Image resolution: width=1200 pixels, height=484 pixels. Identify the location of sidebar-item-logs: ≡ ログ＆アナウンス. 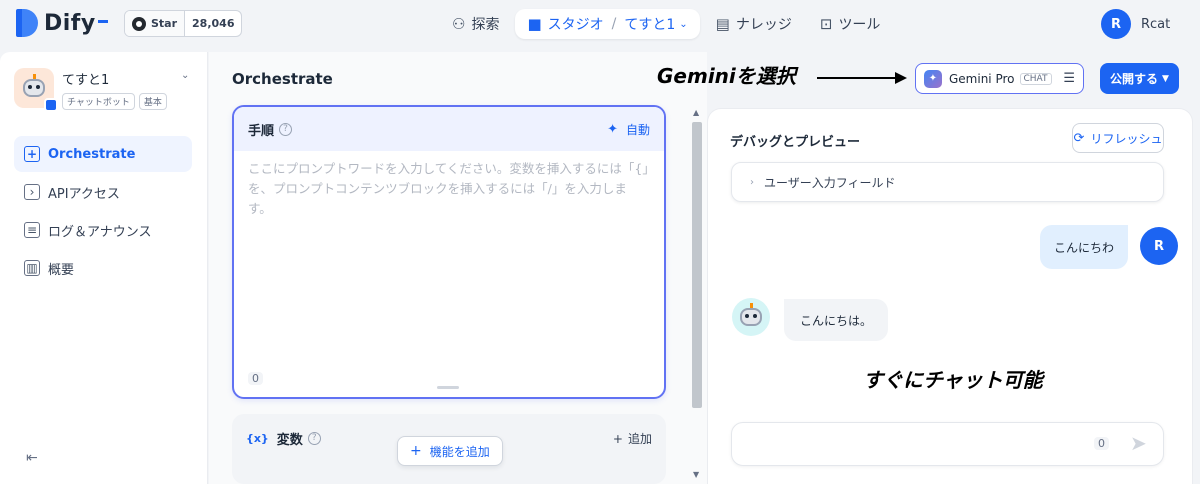
(103, 230).